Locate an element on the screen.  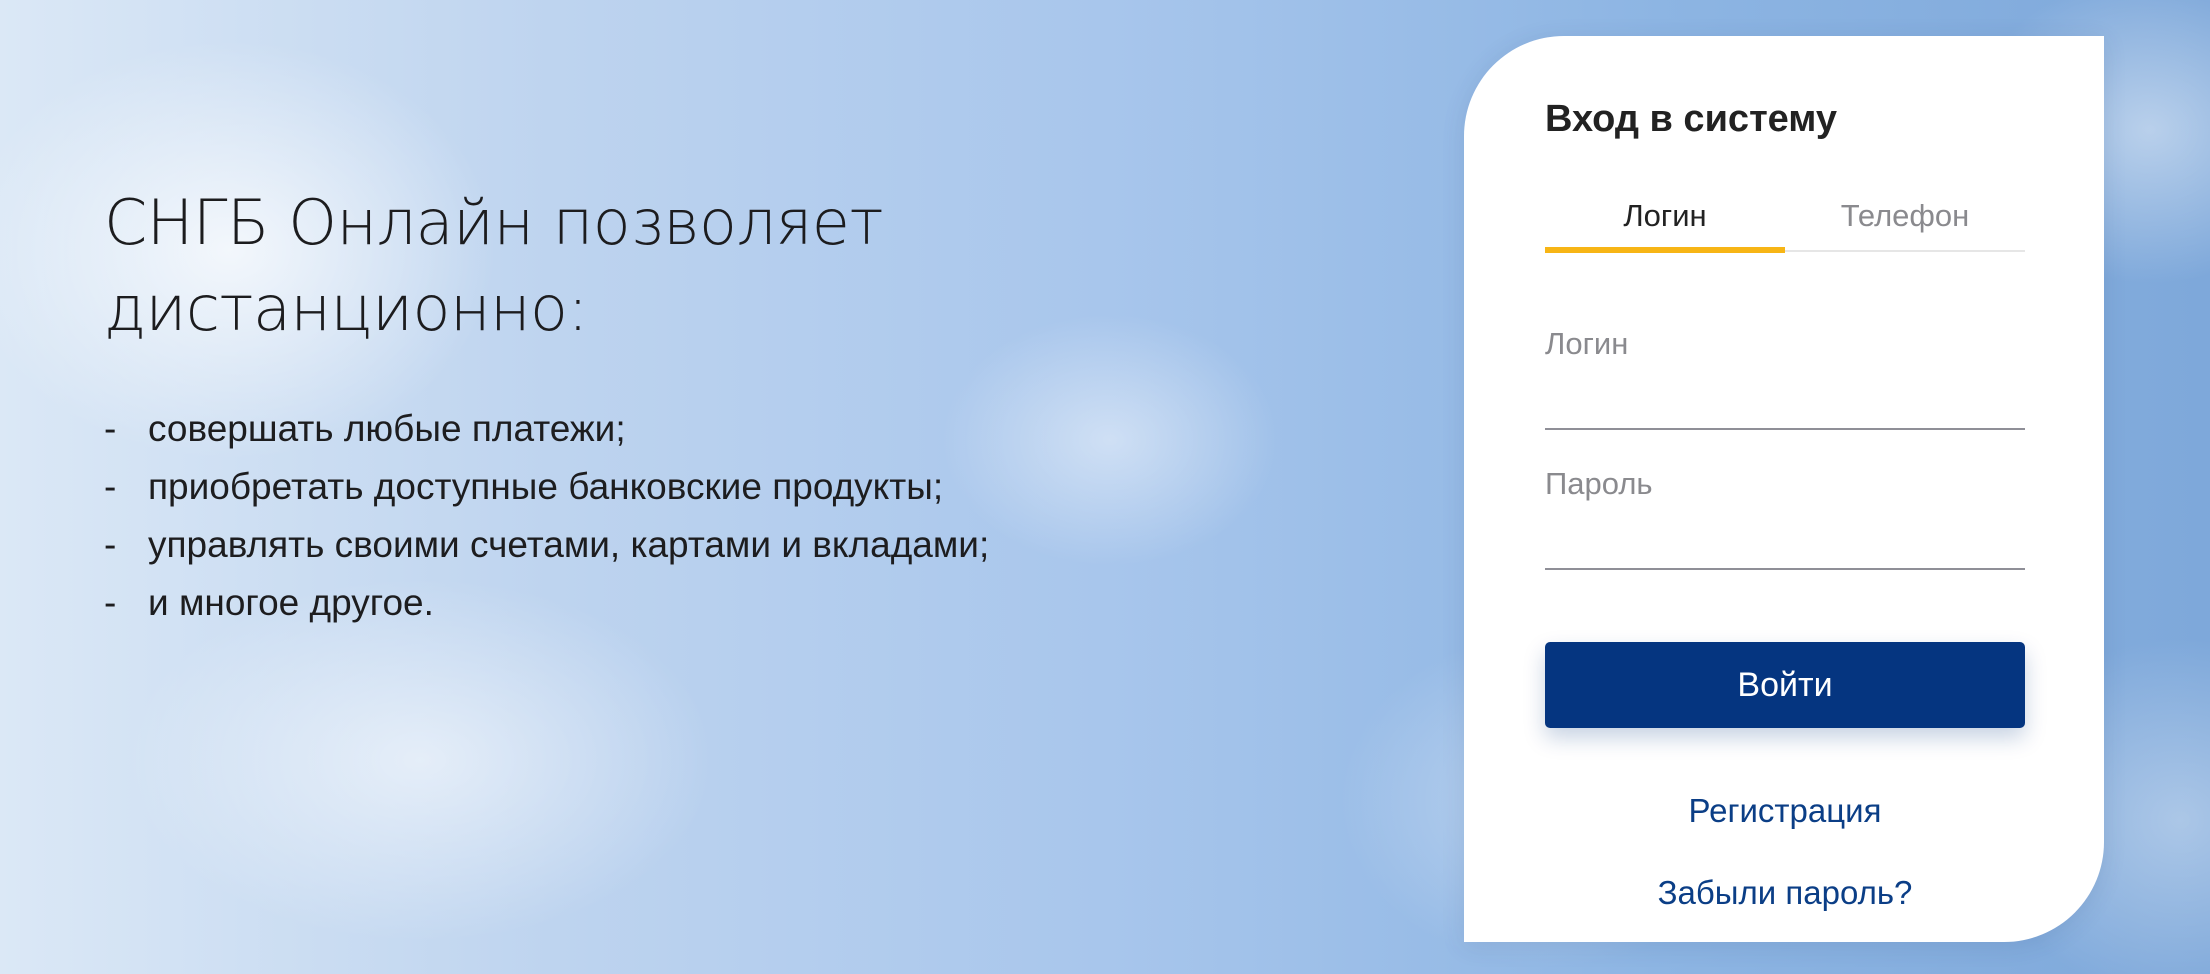
promo-title-line-1: СНГБ Онлайн позволяет is located at coordinates (493, 222).